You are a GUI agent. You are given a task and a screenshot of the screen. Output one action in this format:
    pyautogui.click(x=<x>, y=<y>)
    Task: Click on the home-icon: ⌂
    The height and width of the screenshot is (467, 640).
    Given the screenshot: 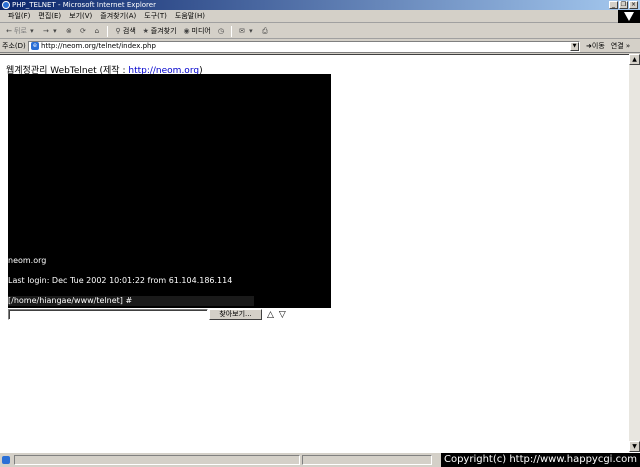 What is the action you would take?
    pyautogui.click(x=97, y=31)
    